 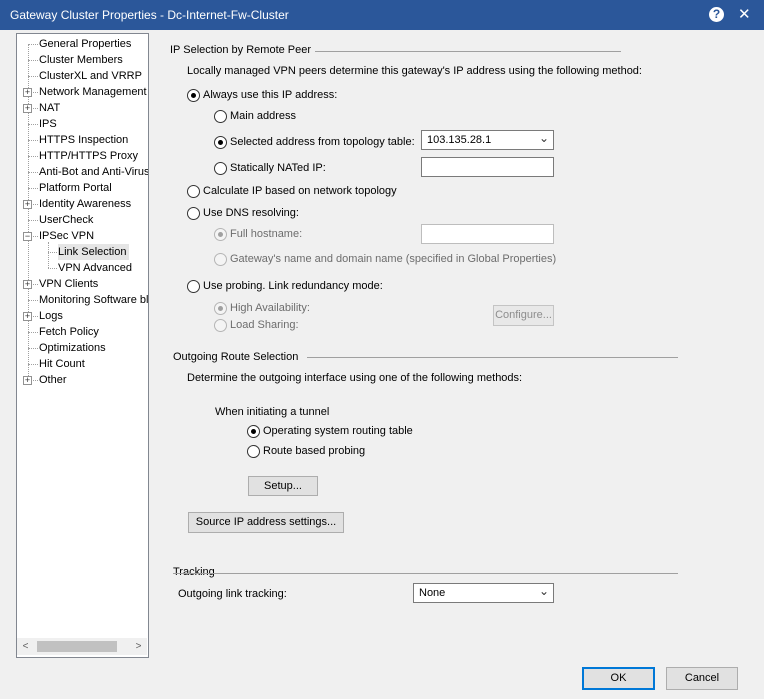 What do you see at coordinates (93, 300) in the screenshot?
I see `tree-item-monitoring-software-bla: Monitoring Software bla` at bounding box center [93, 300].